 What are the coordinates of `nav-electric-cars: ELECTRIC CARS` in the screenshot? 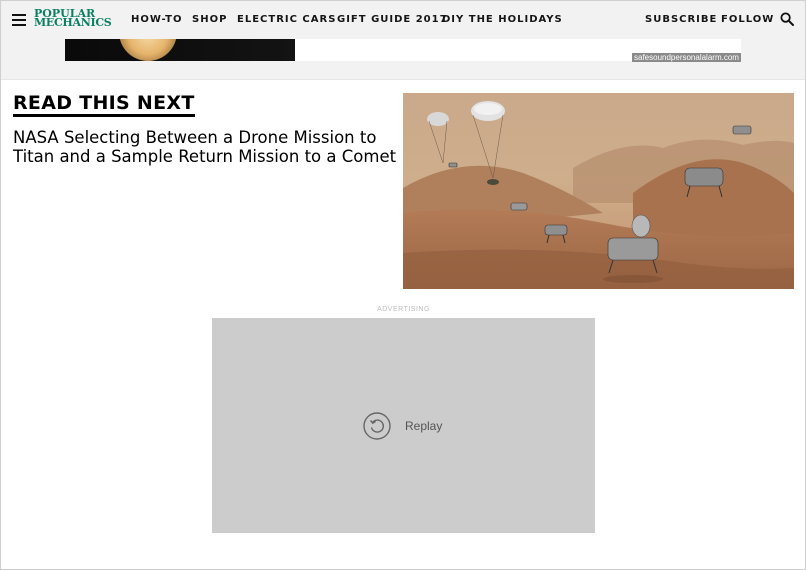 It's located at (286, 19).